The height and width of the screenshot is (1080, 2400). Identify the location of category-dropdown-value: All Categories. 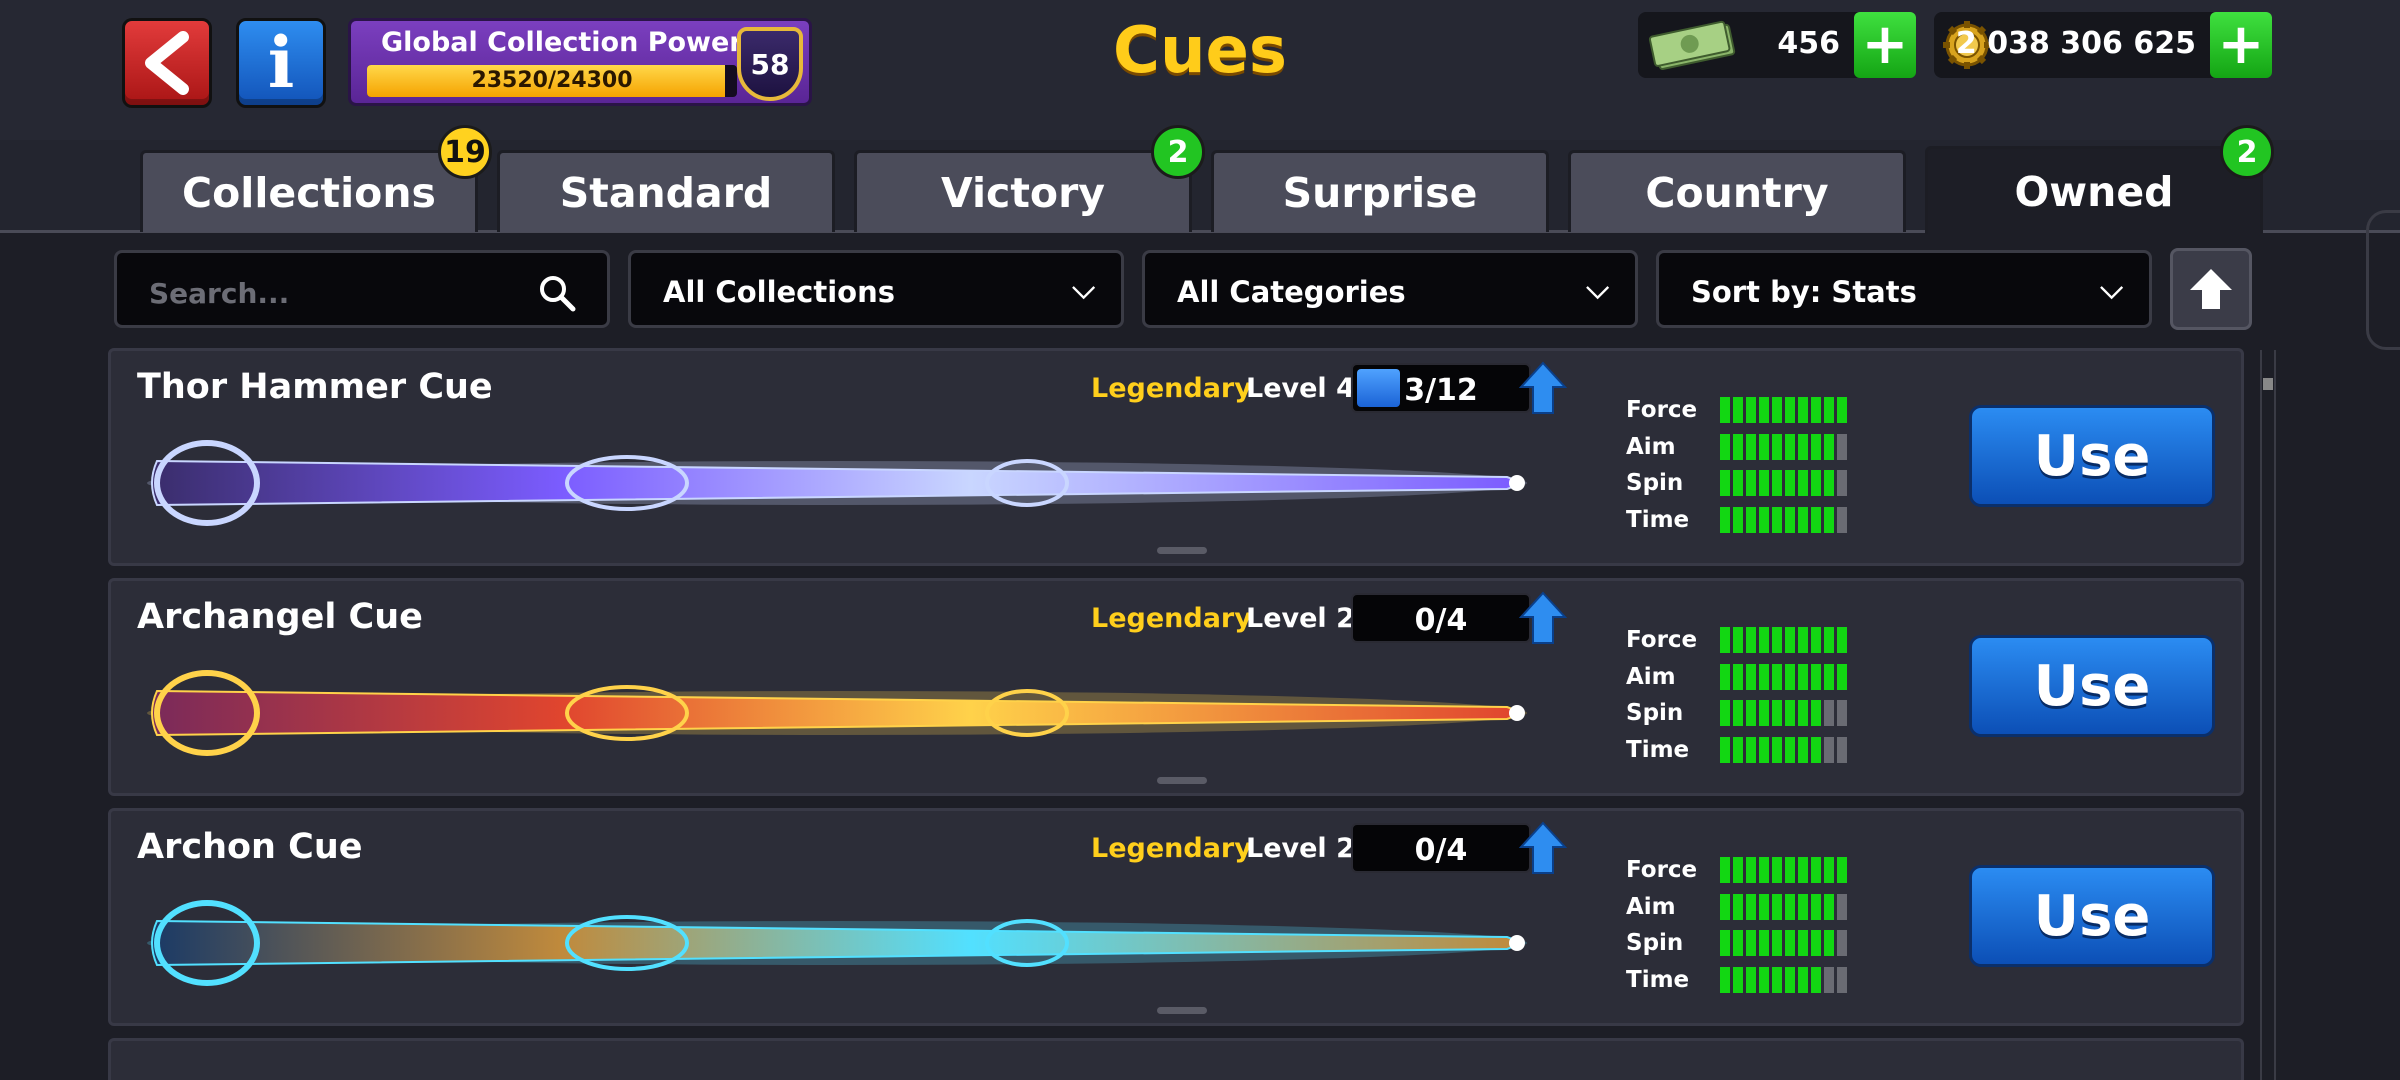
(1291, 292).